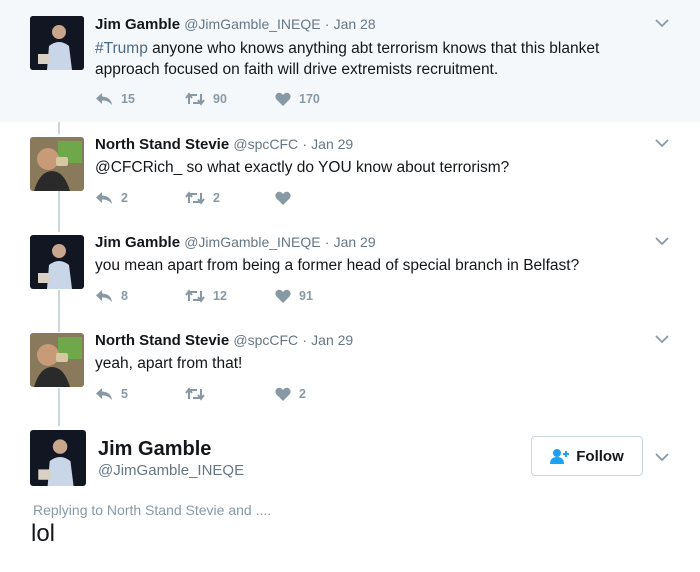 This screenshot has height=572, width=700. I want to click on reply-count: 15, so click(128, 99).